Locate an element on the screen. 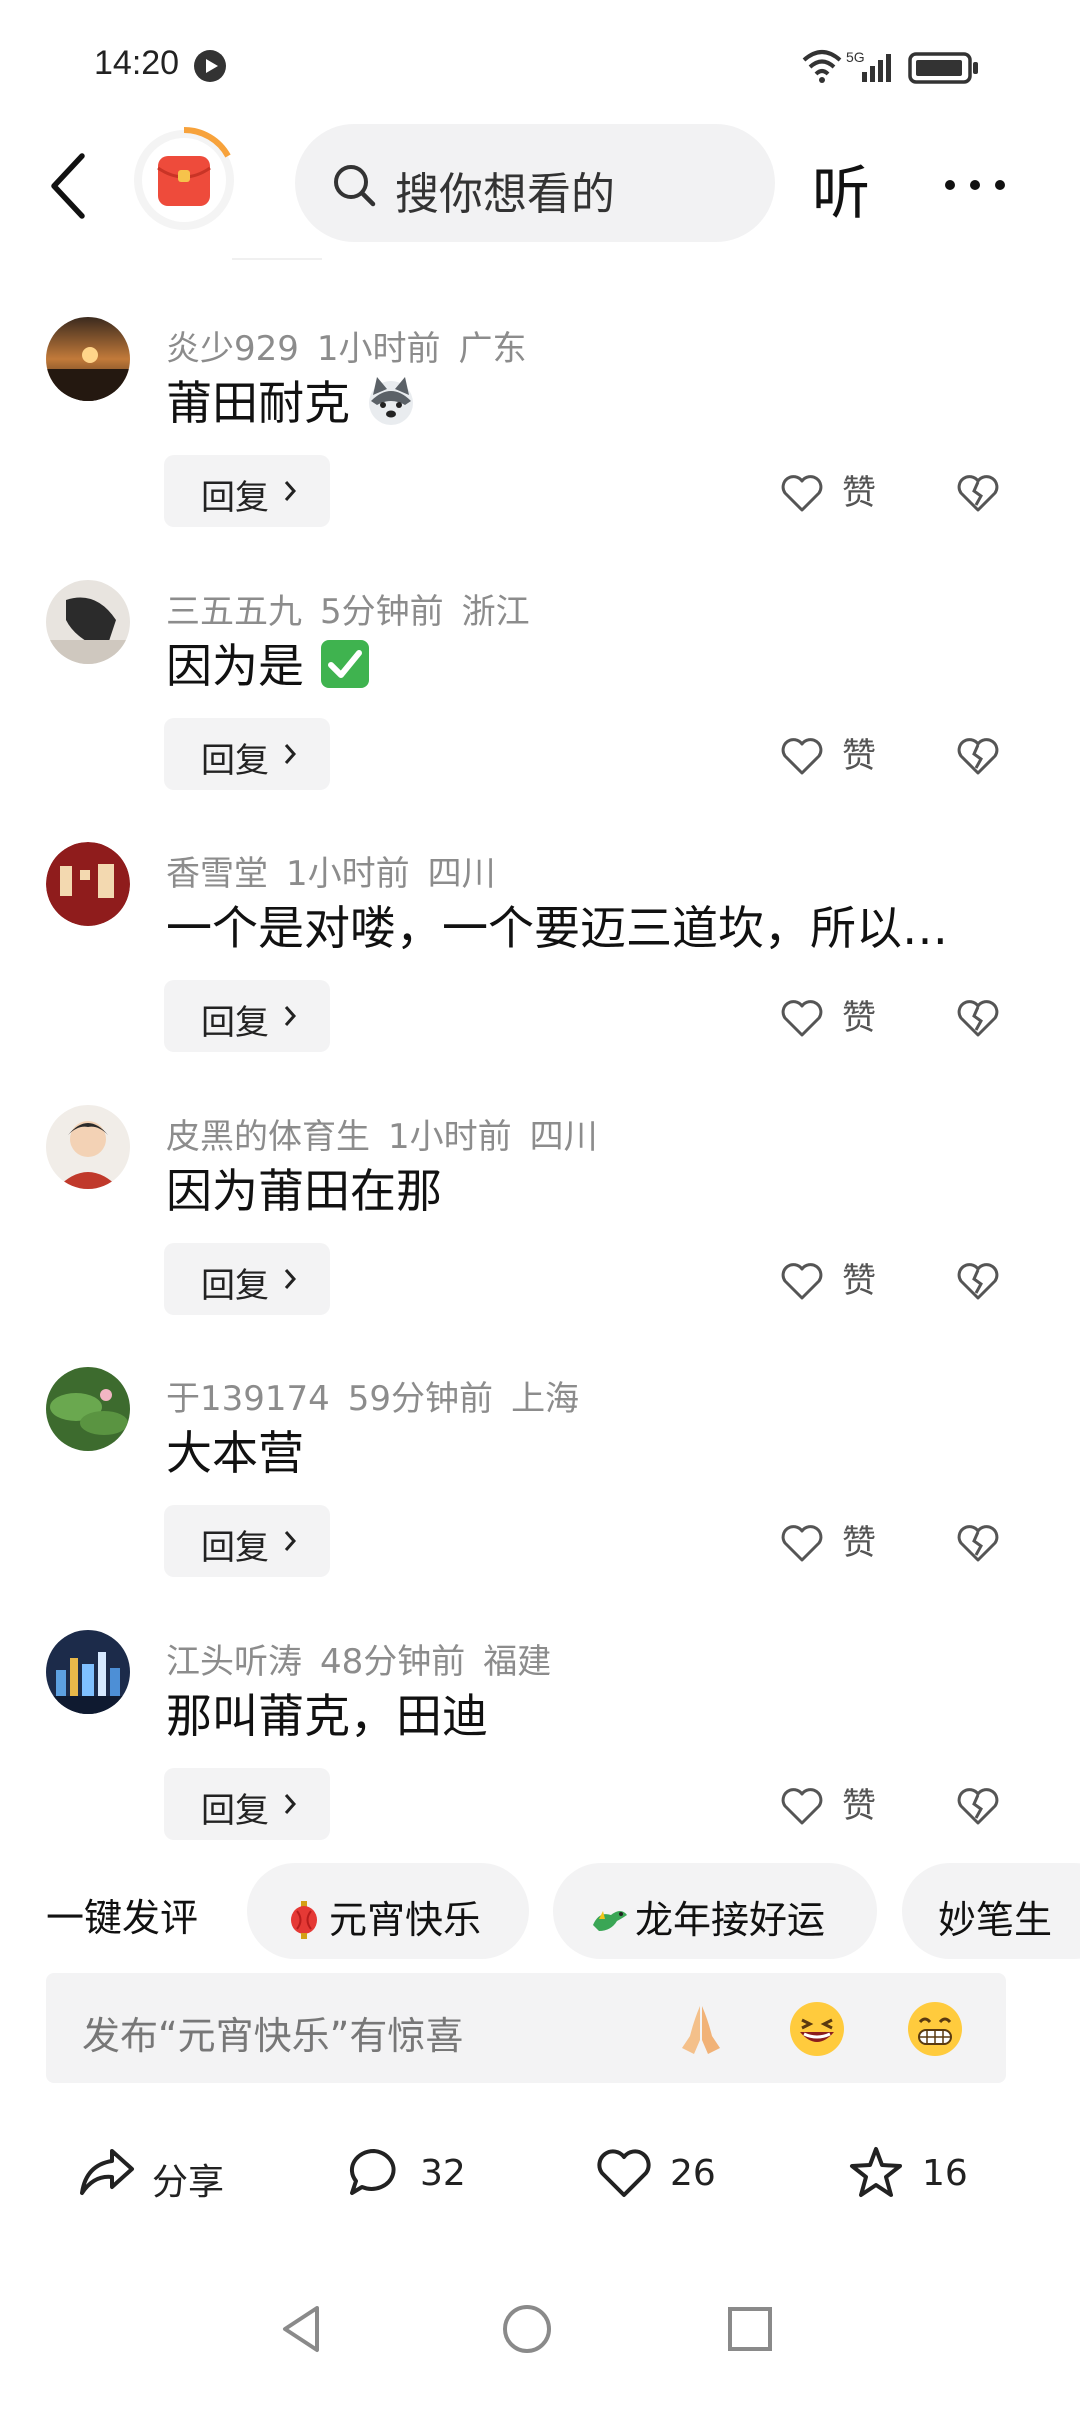 The height and width of the screenshot is (2412, 1080). quick-comment-chip: 龙年接好运 is located at coordinates (715, 1911).